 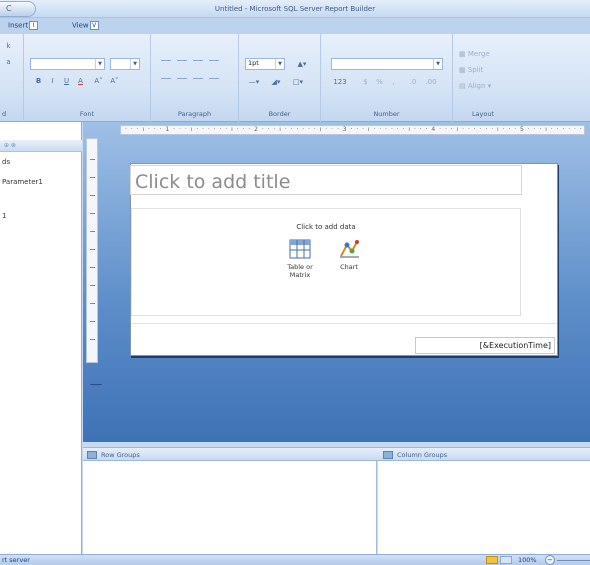 I want to click on status-text: rt server, so click(x=16, y=560).